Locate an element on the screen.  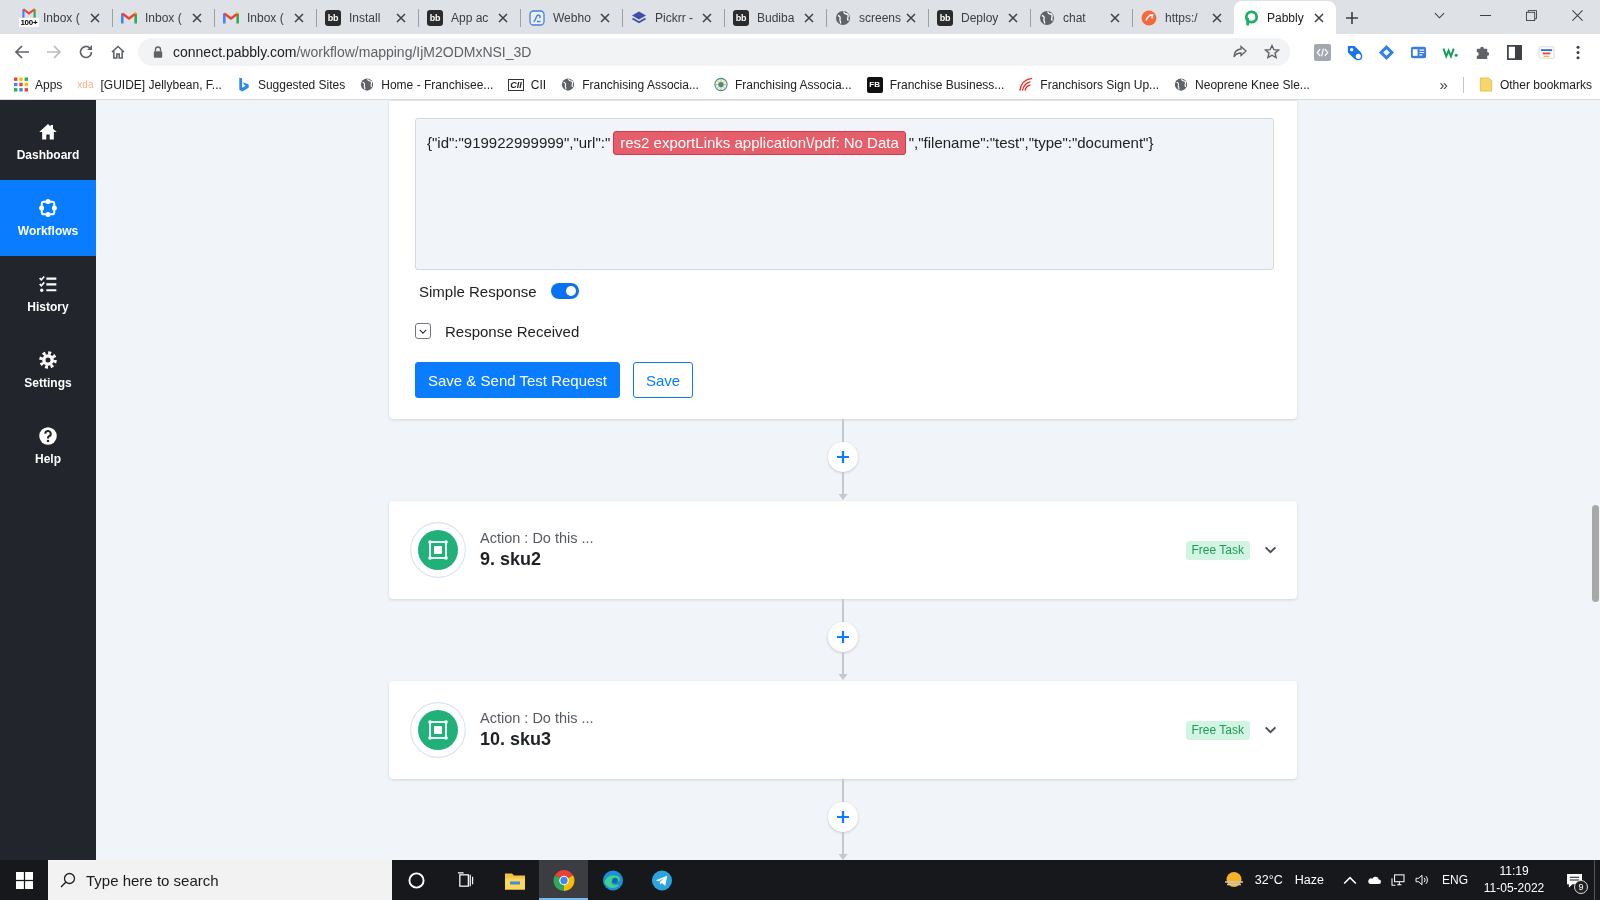
browser-tab: Pabbly is located at coordinates (1285, 17).